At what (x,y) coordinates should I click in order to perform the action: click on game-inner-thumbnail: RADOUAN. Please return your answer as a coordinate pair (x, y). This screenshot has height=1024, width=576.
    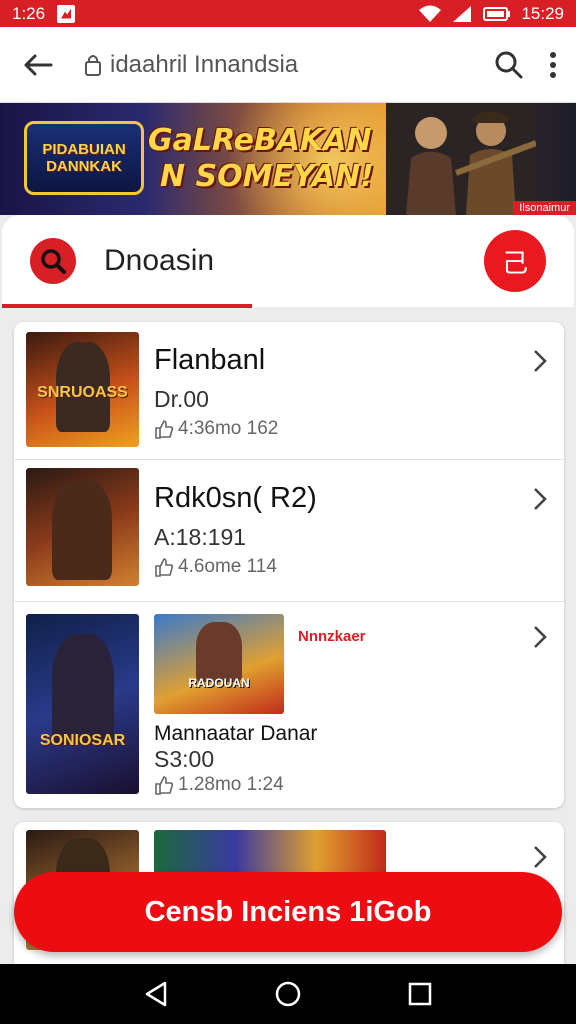
    Looking at the image, I should click on (219, 664).